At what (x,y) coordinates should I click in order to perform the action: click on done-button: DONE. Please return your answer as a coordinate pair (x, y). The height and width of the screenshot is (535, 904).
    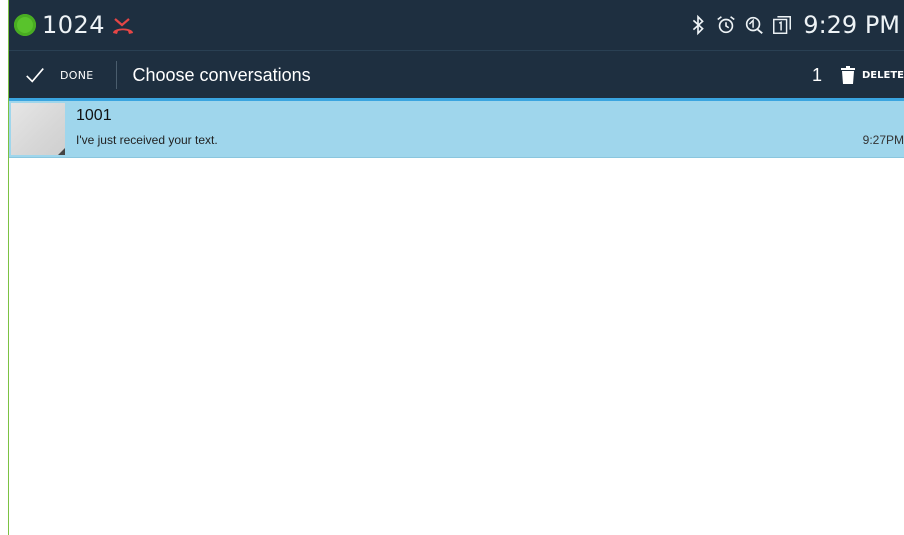
    Looking at the image, I should click on (62, 75).